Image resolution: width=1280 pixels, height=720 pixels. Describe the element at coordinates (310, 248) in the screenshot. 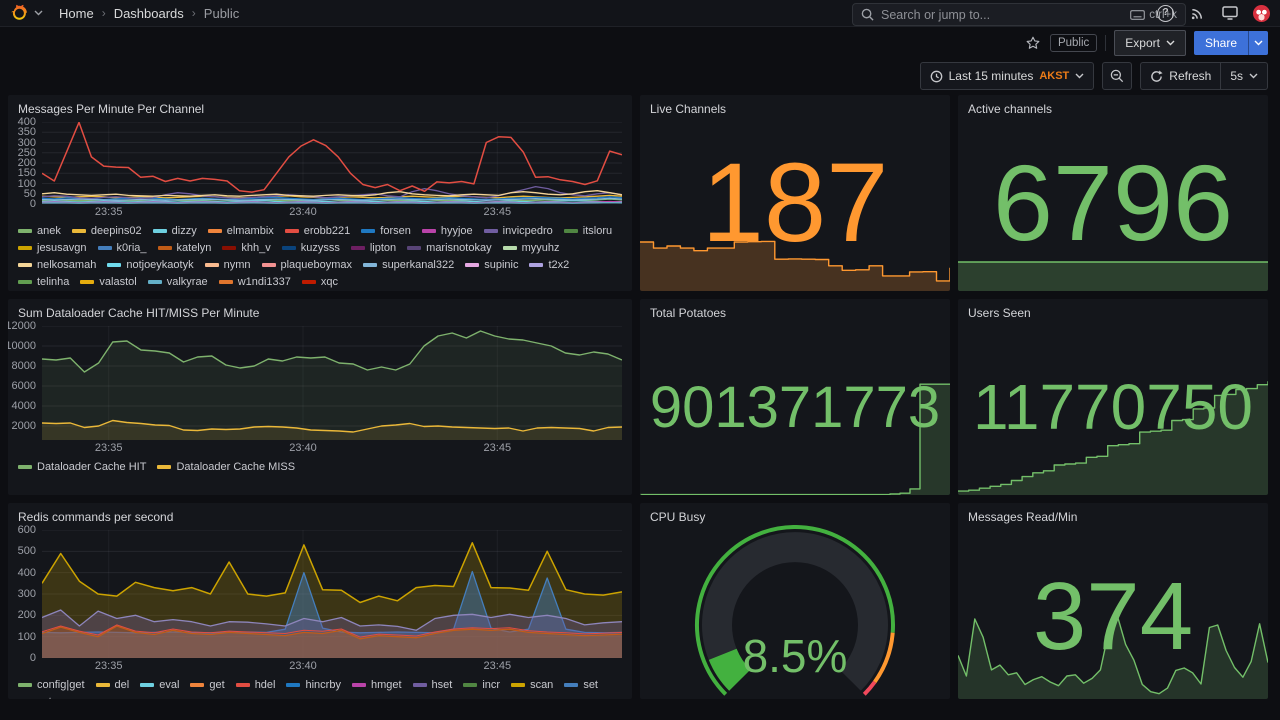

I see `legend-item: kuzysss` at that location.